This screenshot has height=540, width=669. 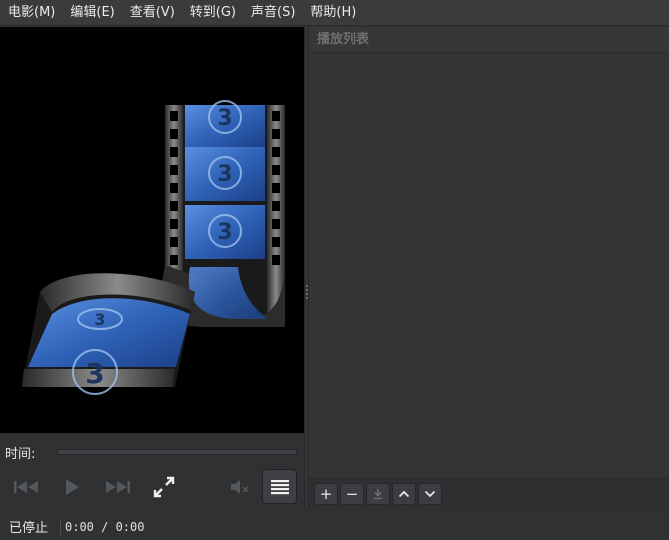 I want to click on volume-button, so click(x=240, y=487).